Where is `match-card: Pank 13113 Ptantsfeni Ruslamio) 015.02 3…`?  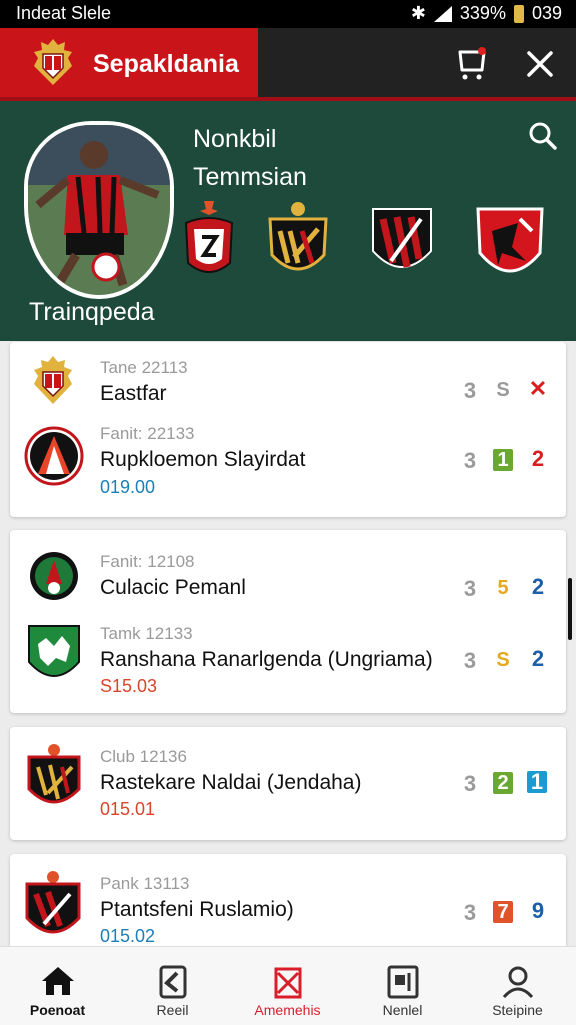
match-card: Pank 13113 Ptantsfeni Ruslamio) 015.02 3… is located at coordinates (288, 900).